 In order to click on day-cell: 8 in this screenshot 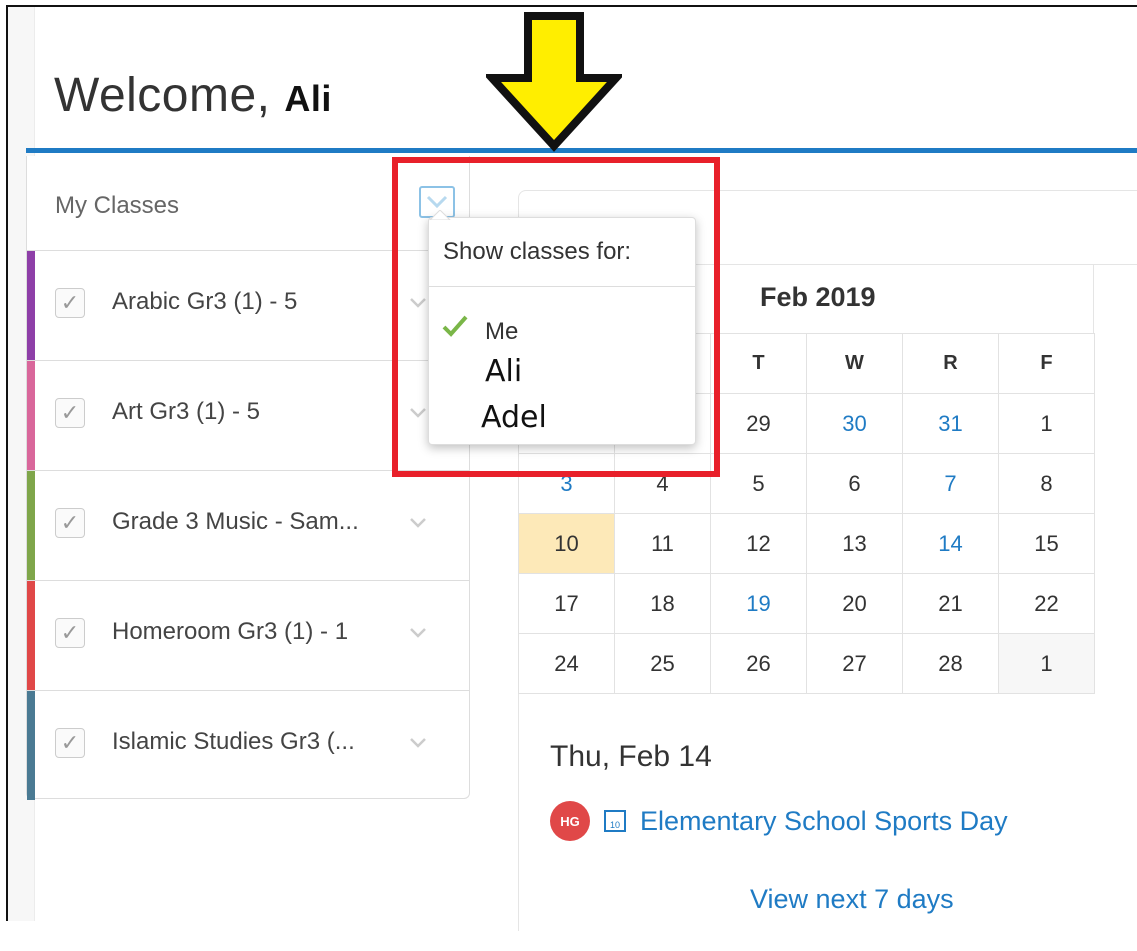, I will do `click(1046, 483)`.